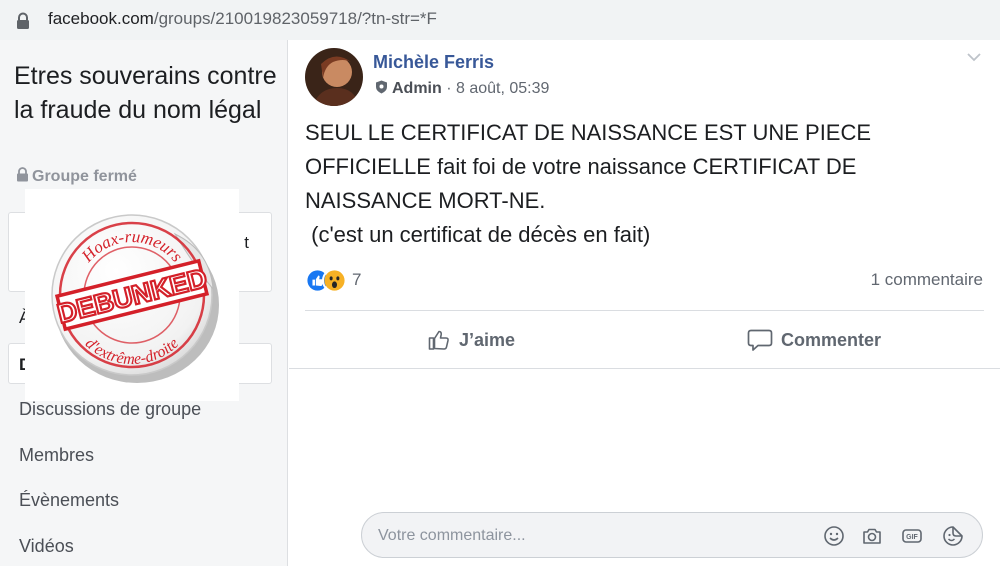 This screenshot has width=1000, height=566. I want to click on reaction-count: 7, so click(357, 279).